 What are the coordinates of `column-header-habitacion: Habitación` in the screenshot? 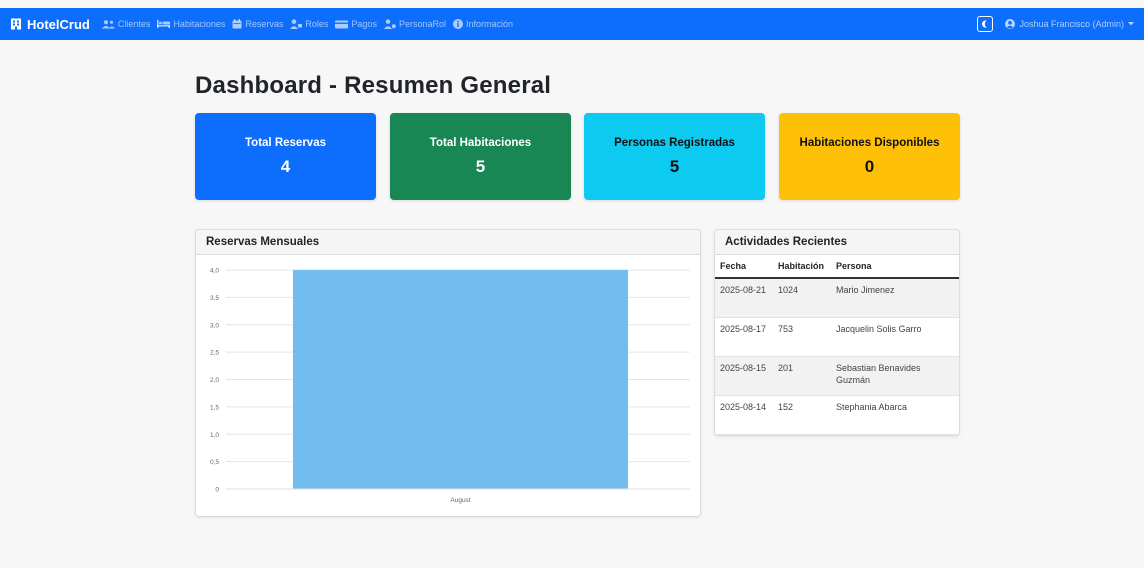 It's located at (802, 267).